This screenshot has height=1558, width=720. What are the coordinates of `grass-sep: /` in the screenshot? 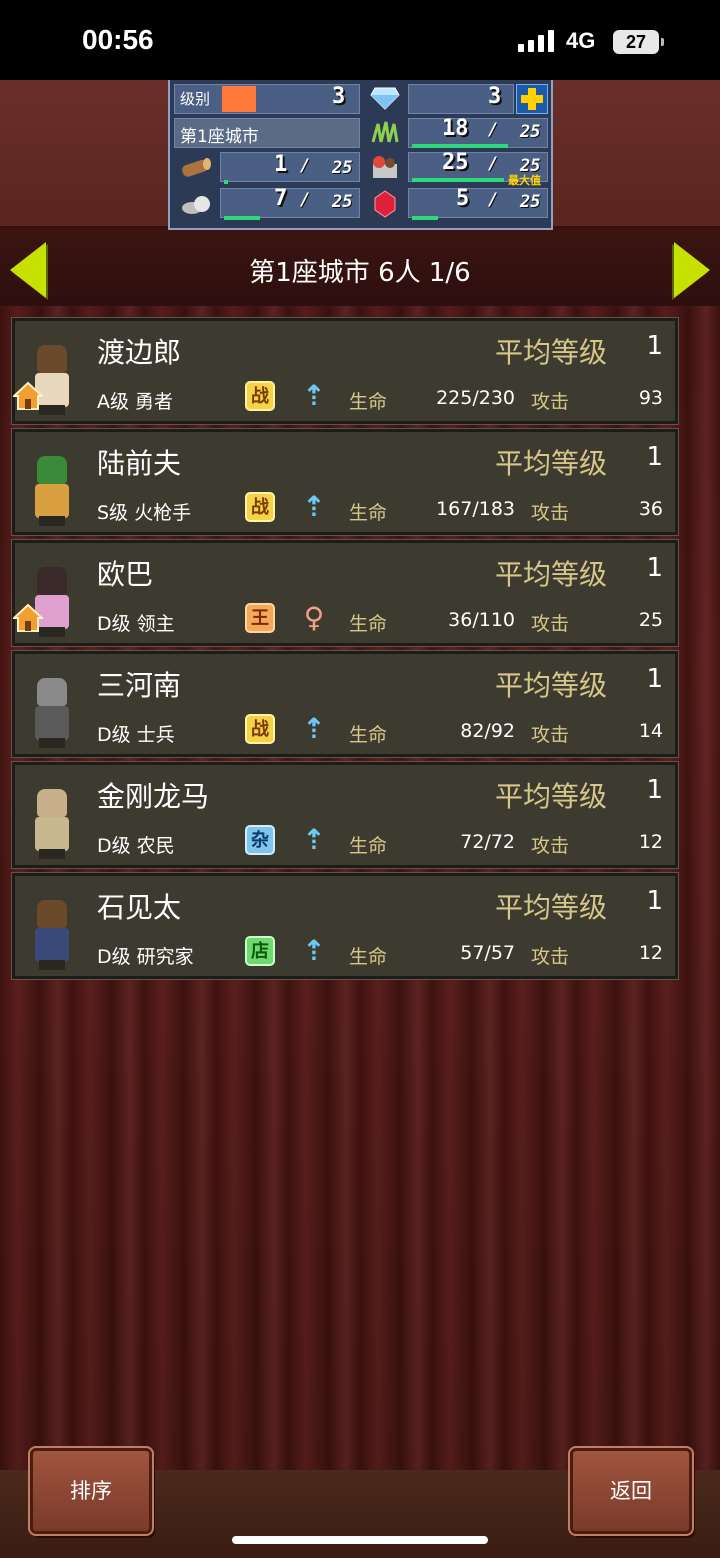 It's located at (493, 130).